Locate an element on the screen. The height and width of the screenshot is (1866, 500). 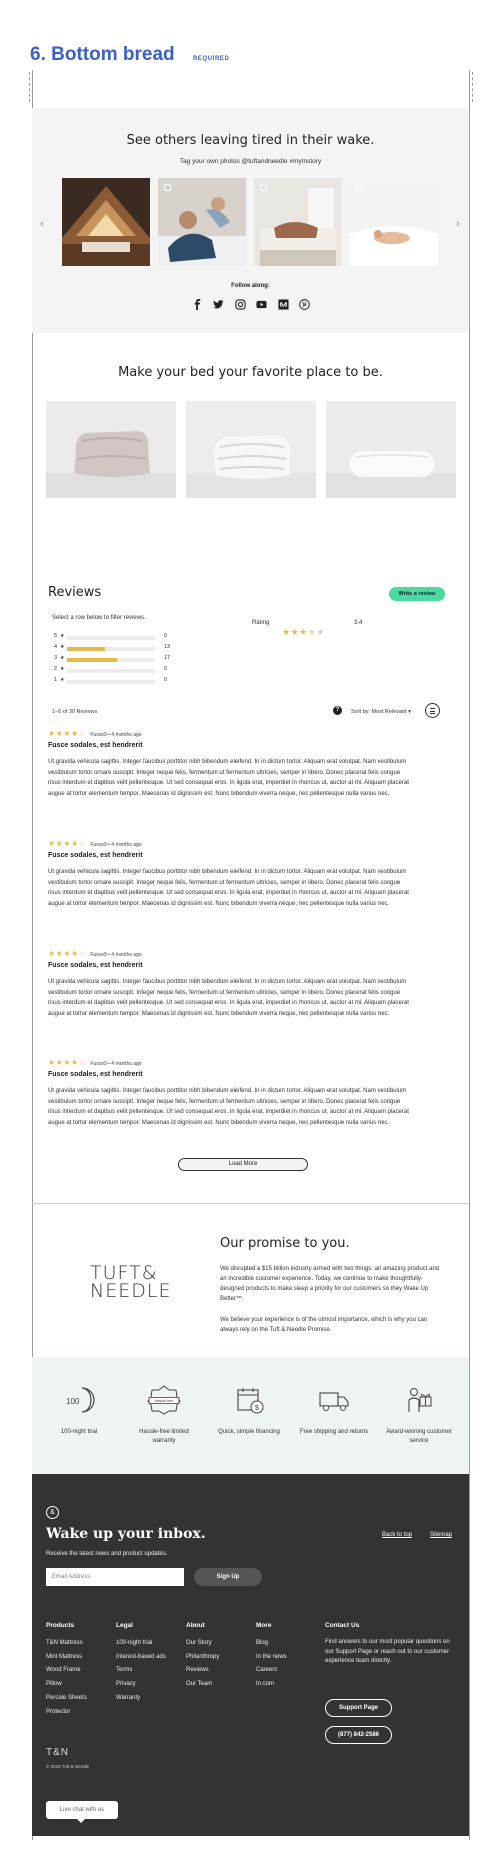
follow-label: Follow along: is located at coordinates (250, 286).